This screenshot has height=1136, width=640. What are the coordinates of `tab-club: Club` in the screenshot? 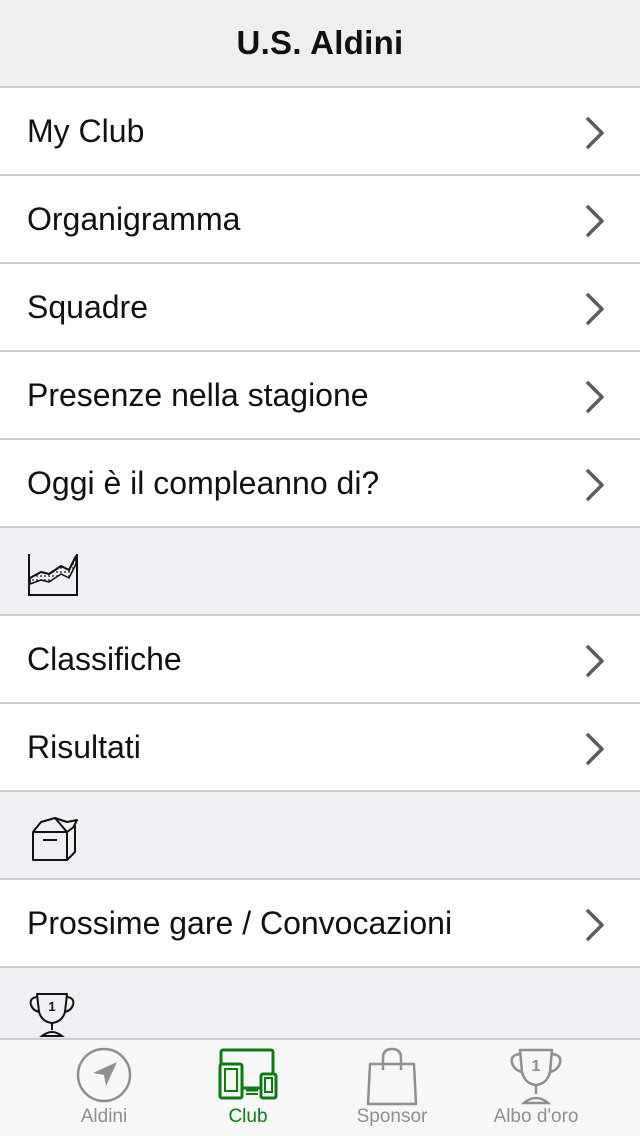 It's located at (248, 1088).